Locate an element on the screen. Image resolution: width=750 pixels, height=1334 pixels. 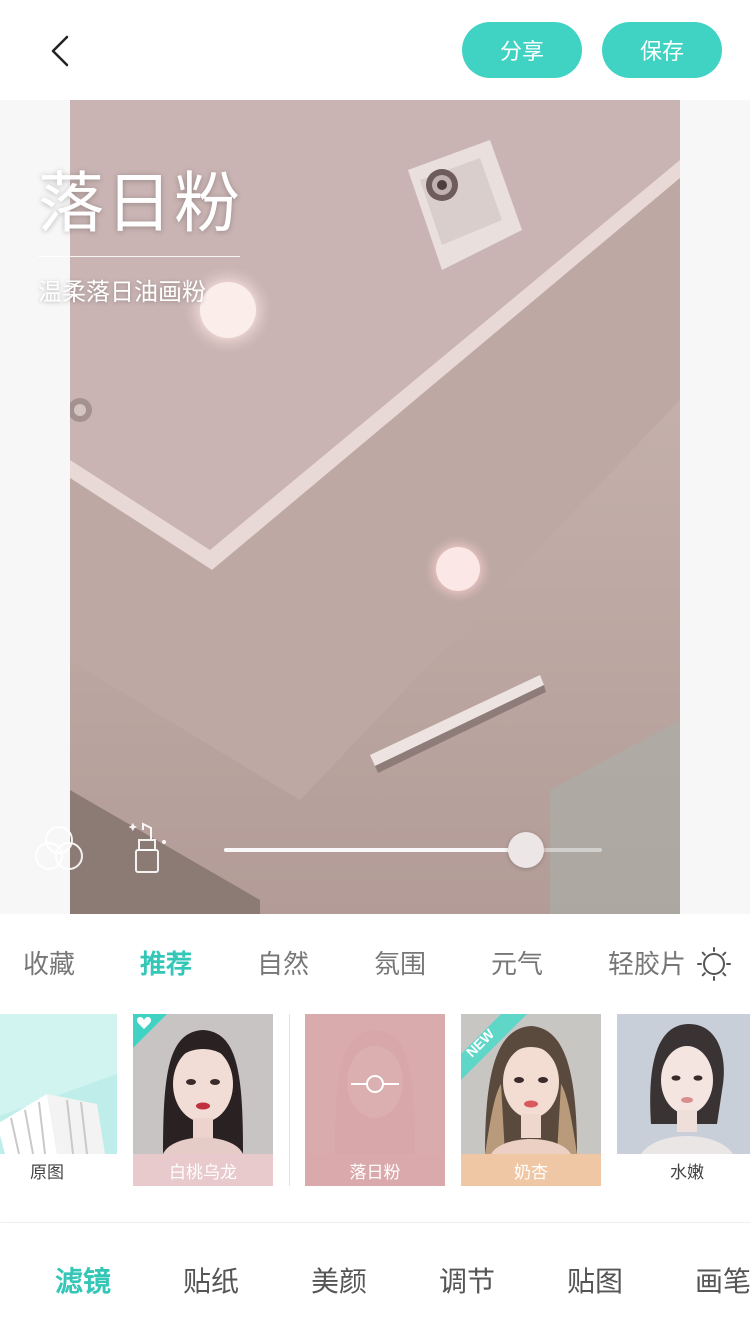
filter-label: 原图 is located at coordinates (58, 1170).